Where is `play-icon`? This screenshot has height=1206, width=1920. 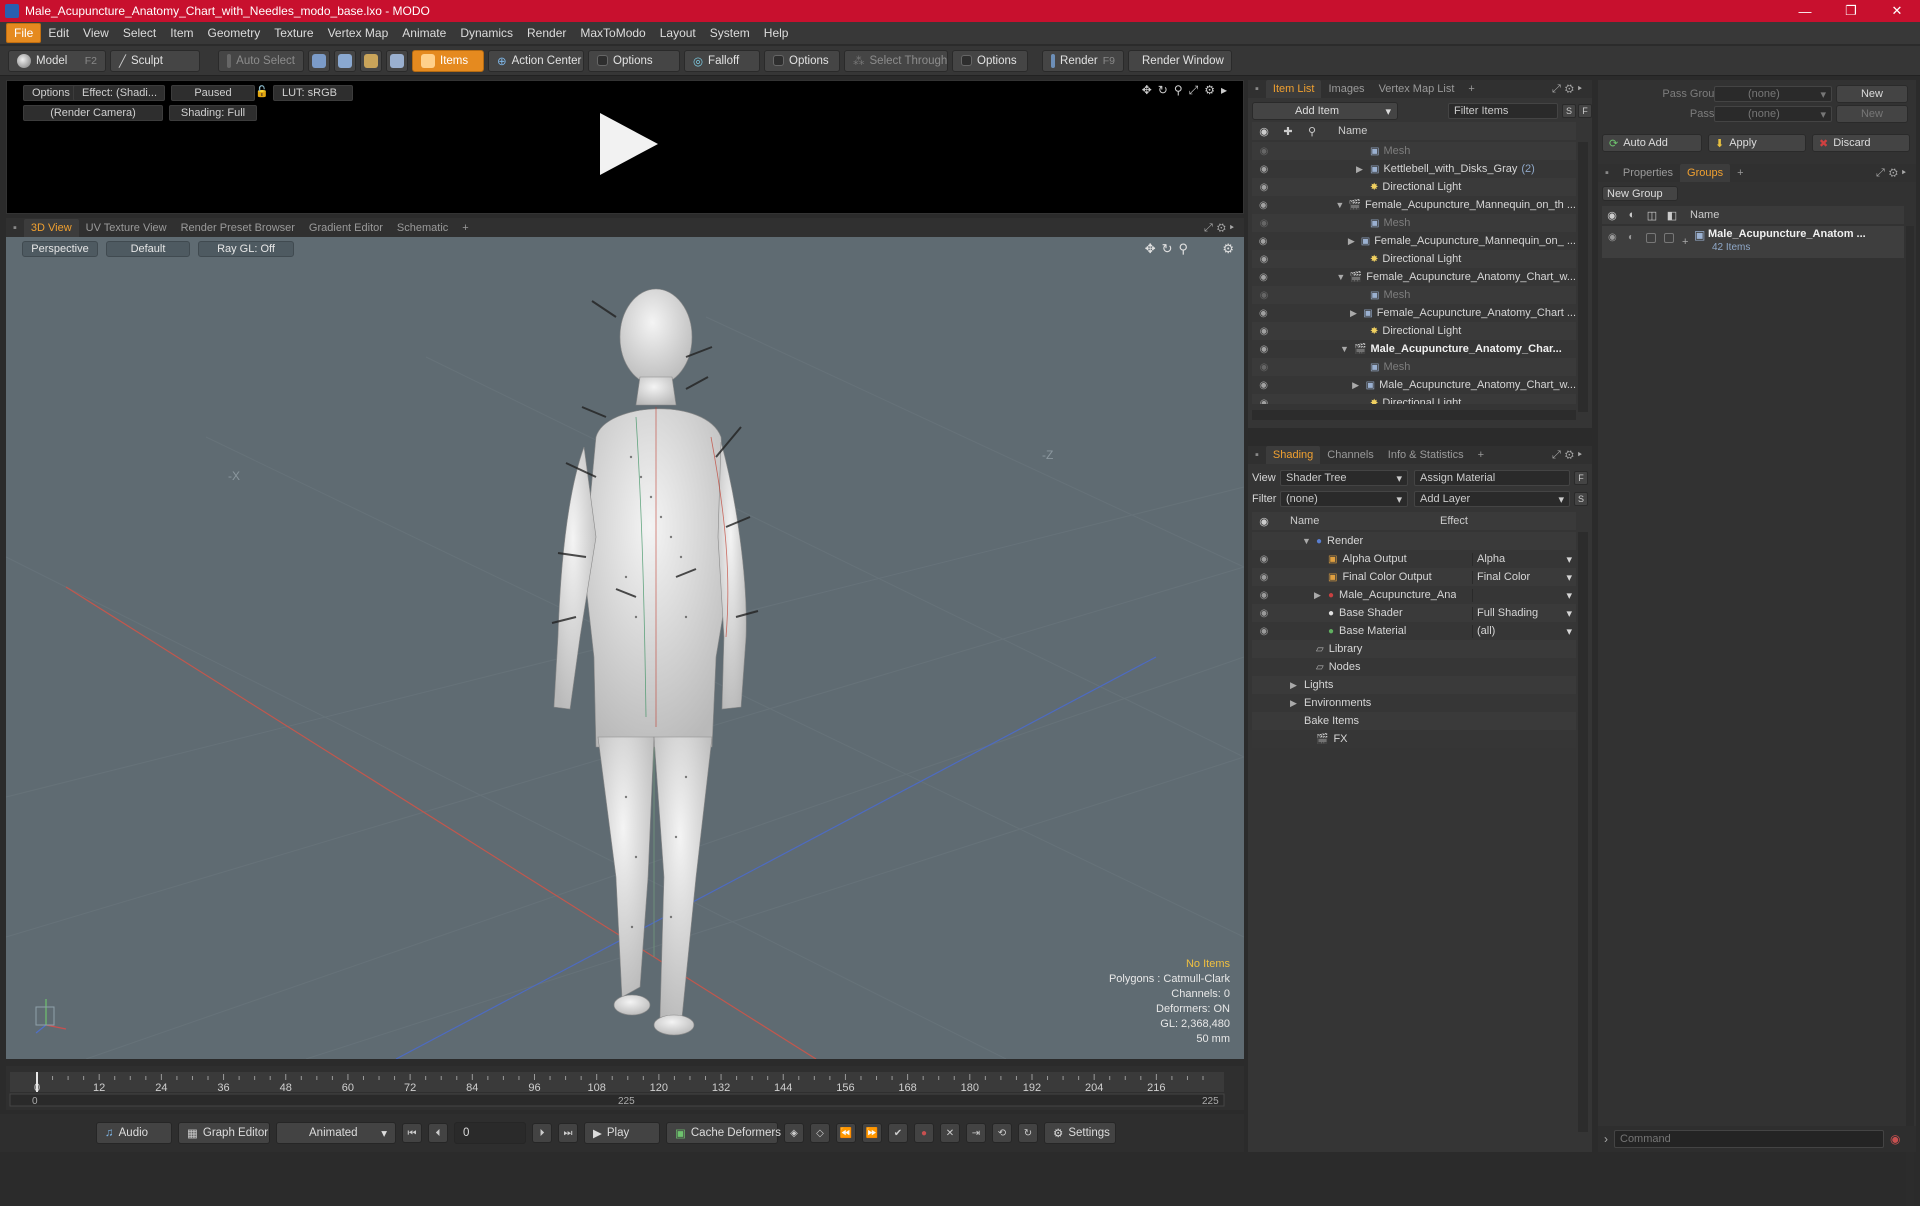
play-icon is located at coordinates (627, 144).